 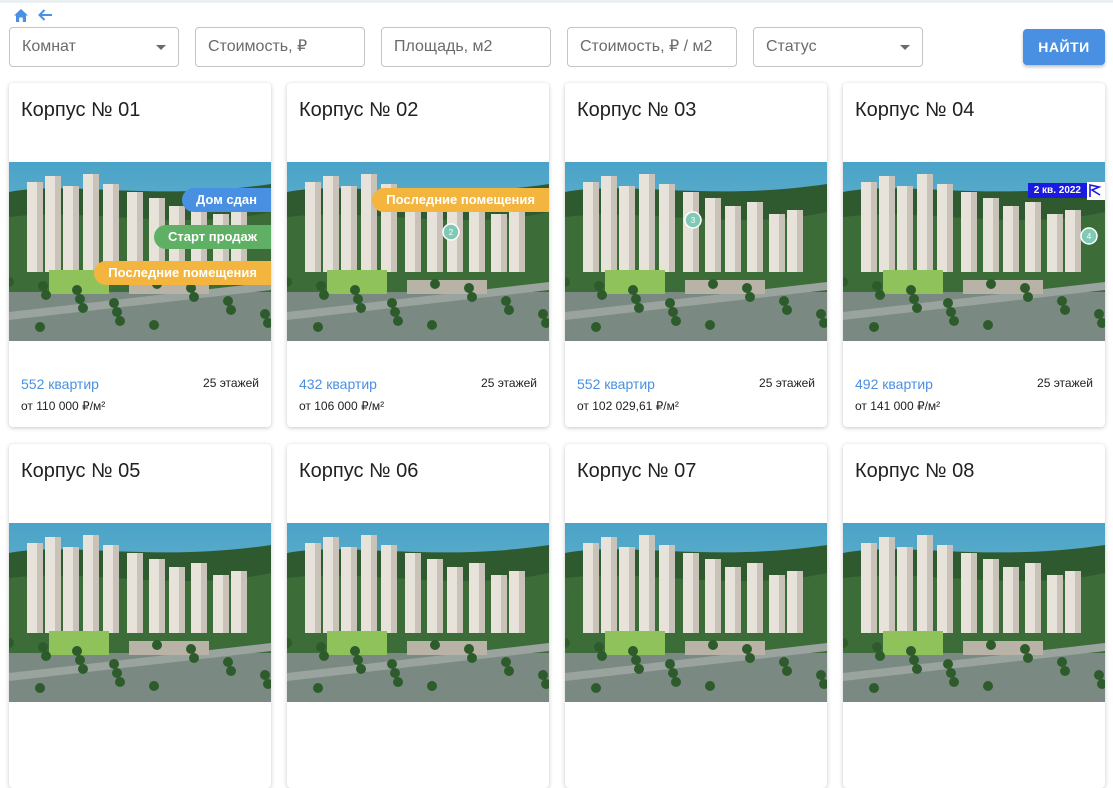 I want to click on flag-icon, so click(x=1096, y=191).